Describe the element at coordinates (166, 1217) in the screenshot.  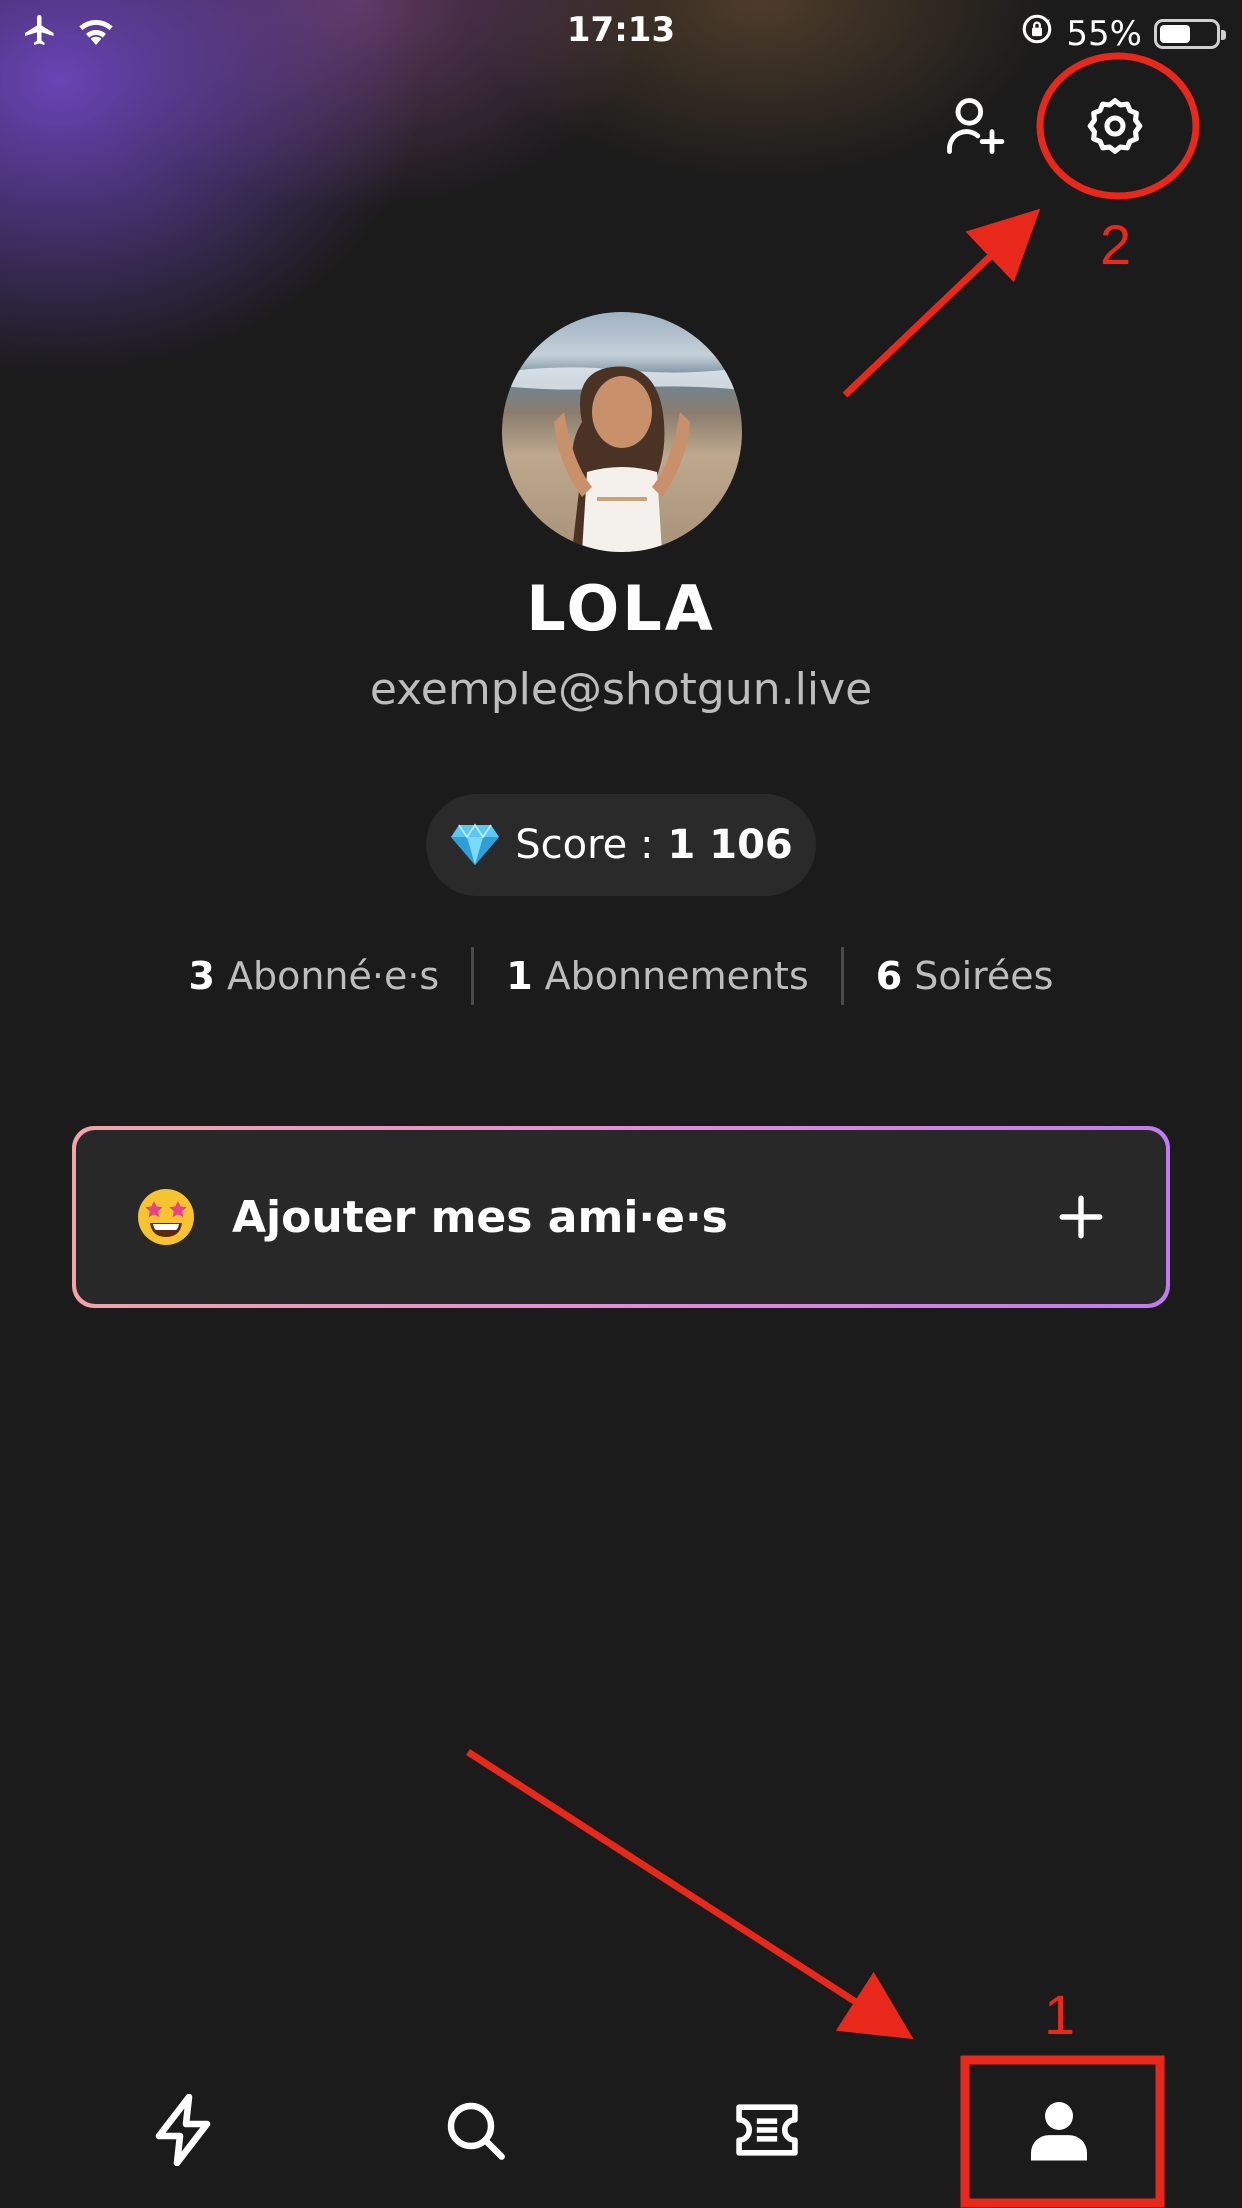
I see `star-struck-emoji-icon` at that location.